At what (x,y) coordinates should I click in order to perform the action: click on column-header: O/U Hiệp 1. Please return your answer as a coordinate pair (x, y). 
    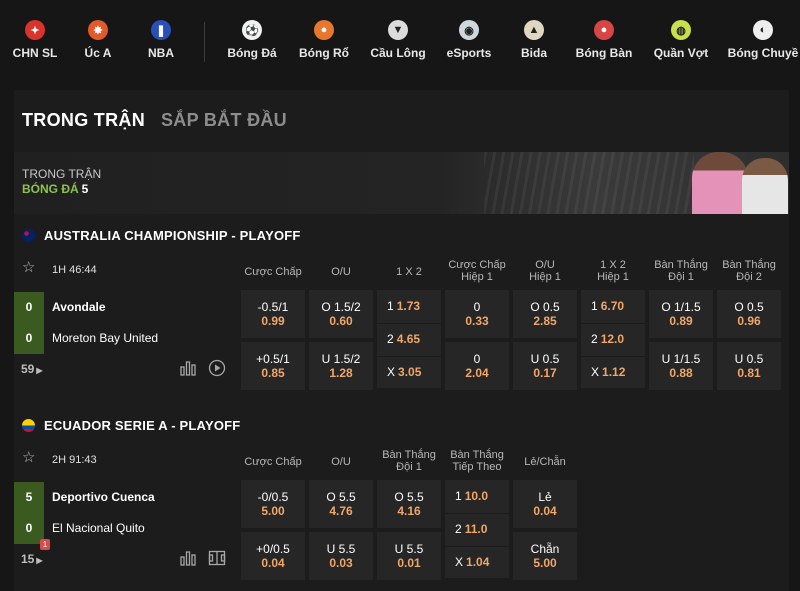
    Looking at the image, I should click on (545, 271).